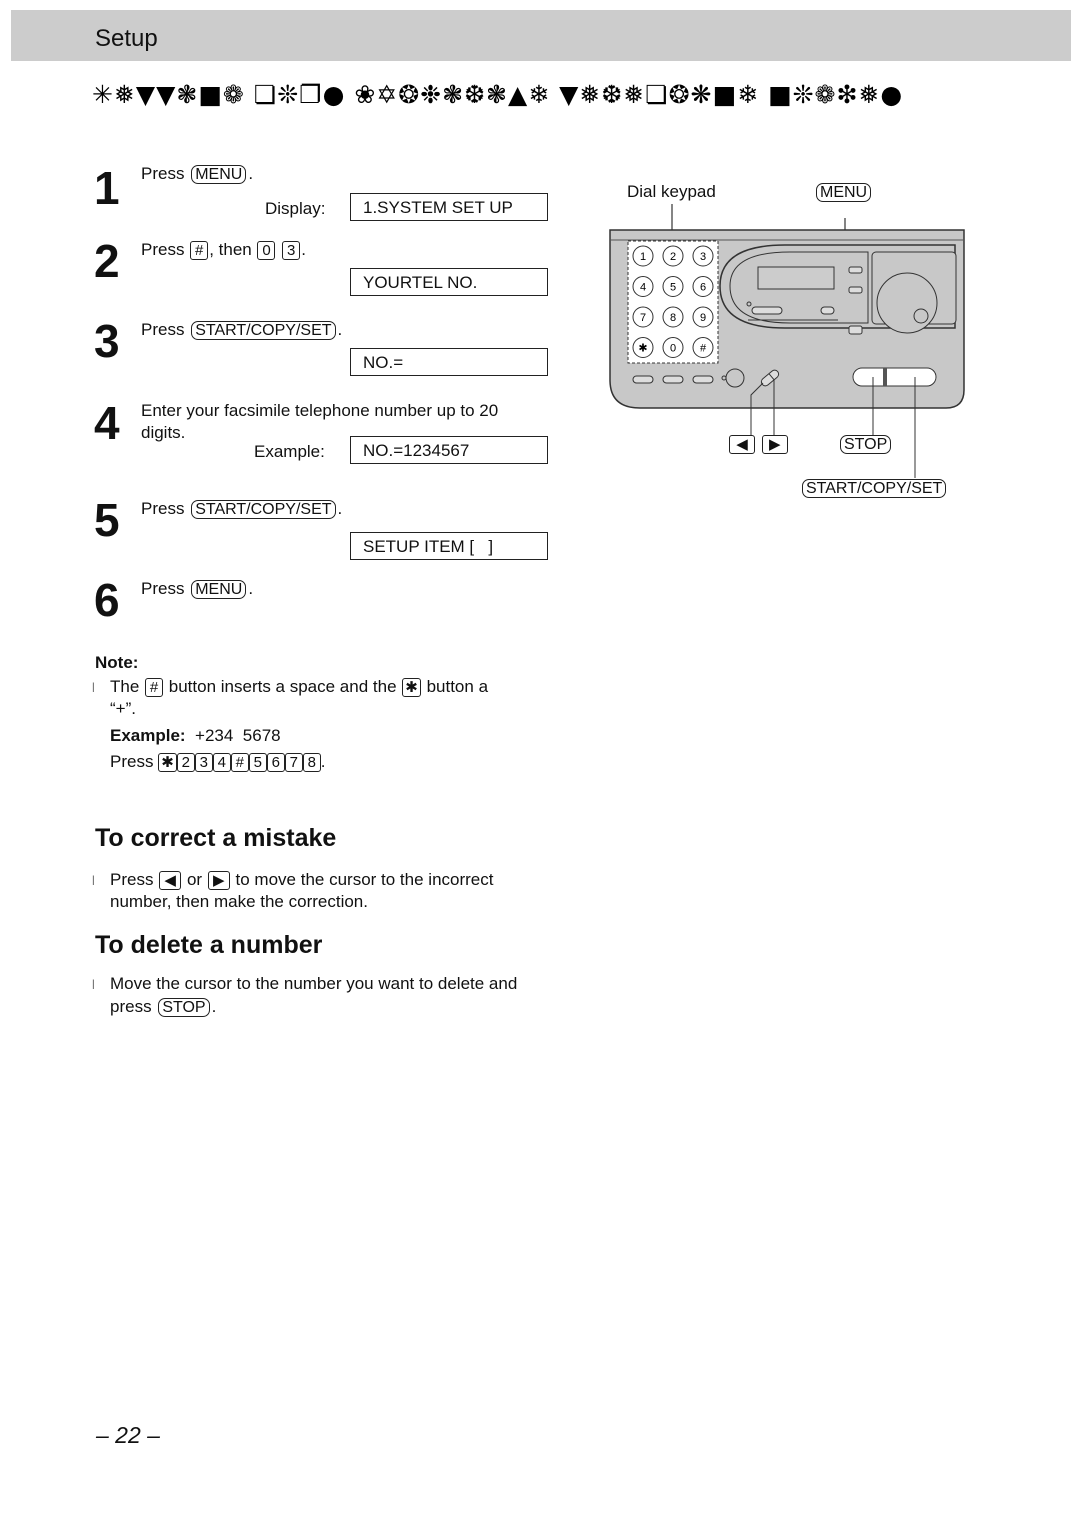 This screenshot has height=1528, width=1080. Describe the element at coordinates (107, 261) in the screenshot. I see `step-number: 2` at that location.